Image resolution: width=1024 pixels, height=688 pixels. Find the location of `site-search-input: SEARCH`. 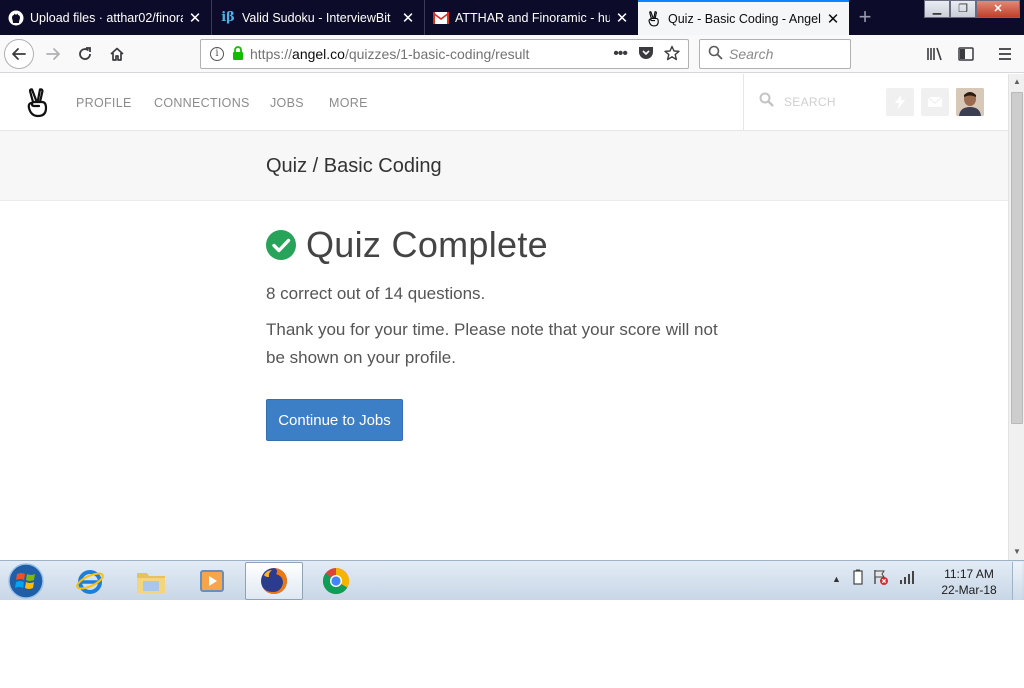

site-search-input: SEARCH is located at coordinates (805, 102).